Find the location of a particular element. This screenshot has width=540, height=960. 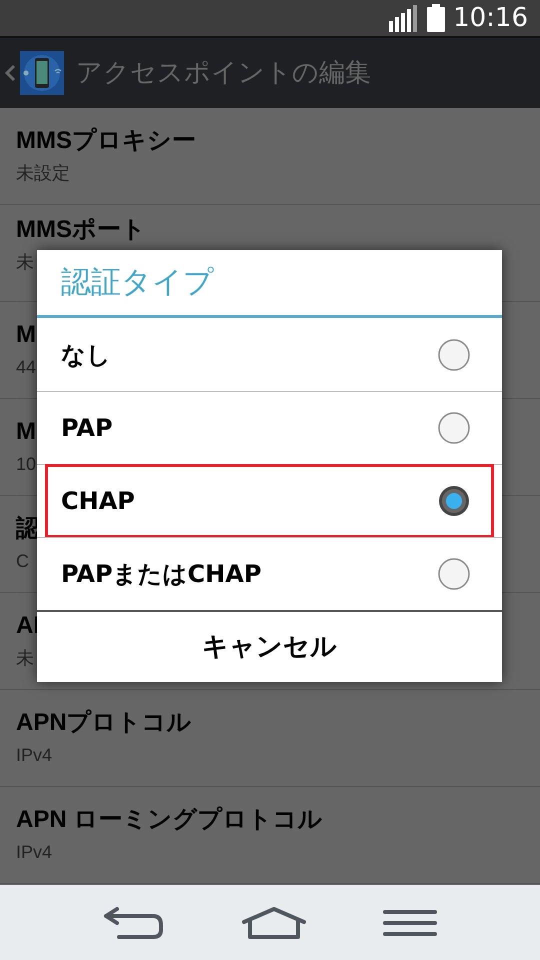

cancel-button: キャンセル is located at coordinates (269, 646).